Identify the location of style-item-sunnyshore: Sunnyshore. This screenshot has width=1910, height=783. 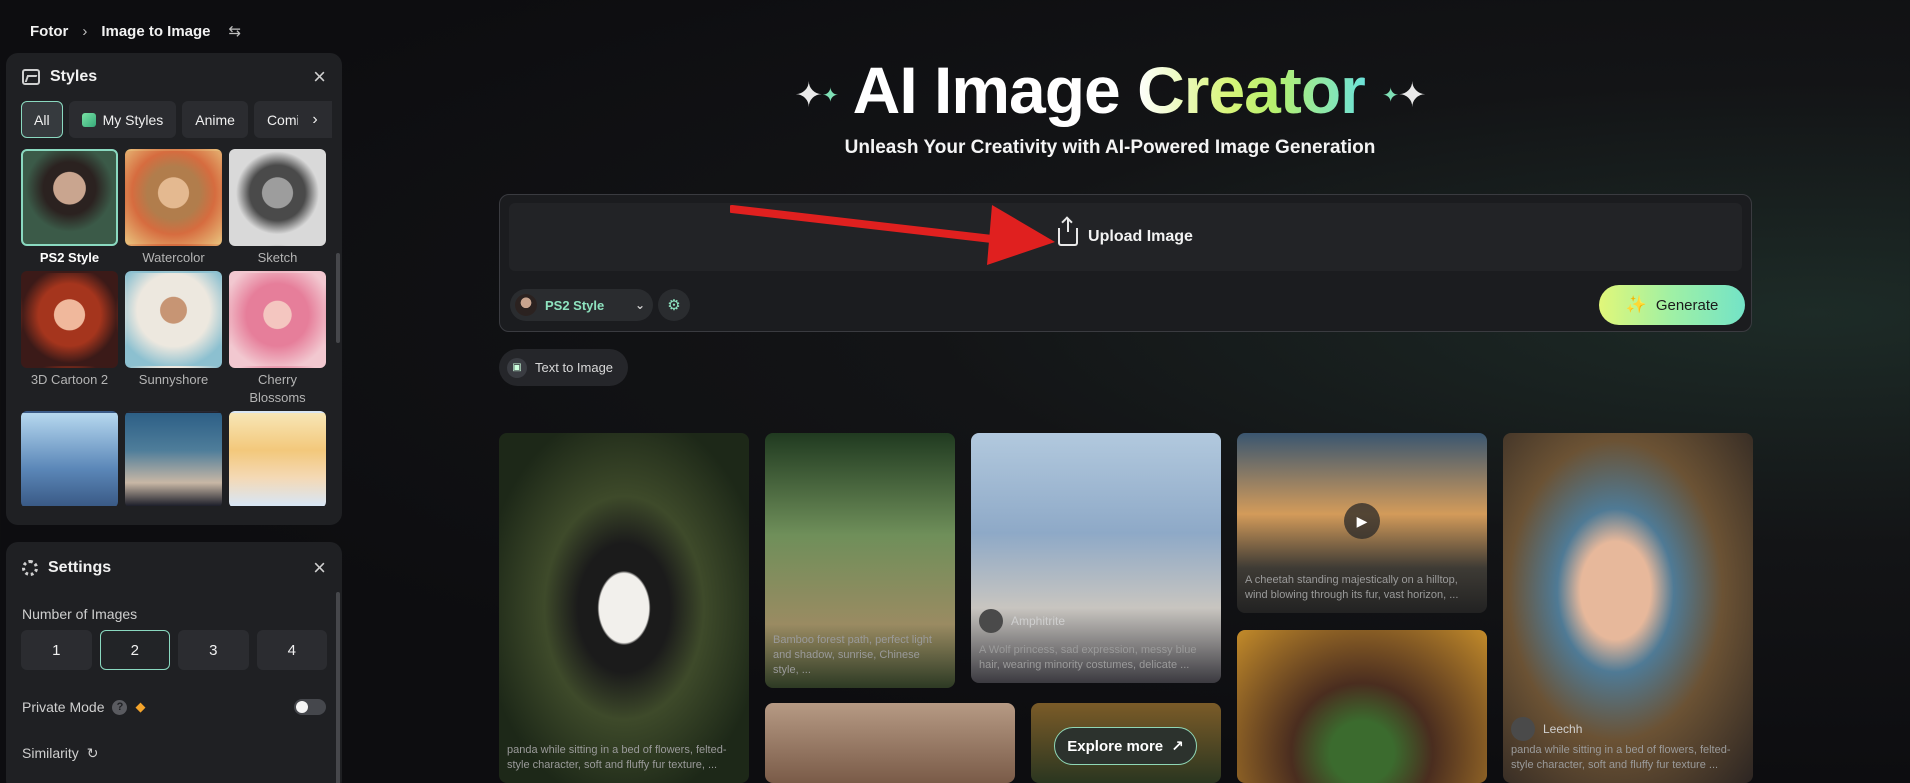
(173, 339).